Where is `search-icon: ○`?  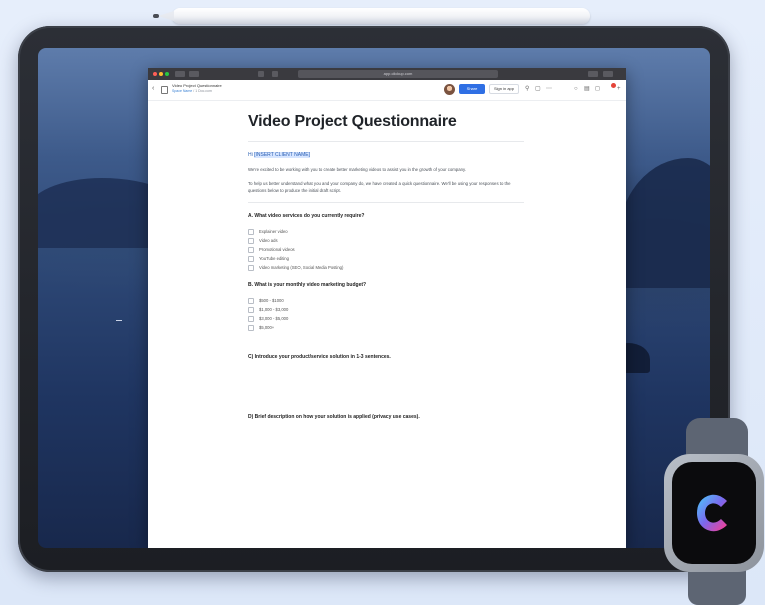
search-icon: ○ is located at coordinates (576, 89).